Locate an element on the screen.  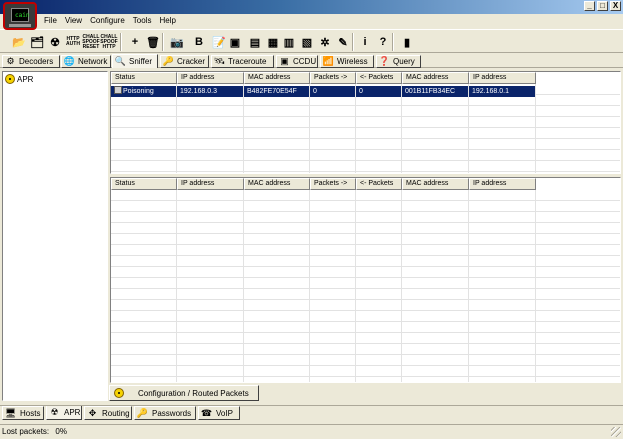
tab-label: Query is located at coordinates (404, 61).